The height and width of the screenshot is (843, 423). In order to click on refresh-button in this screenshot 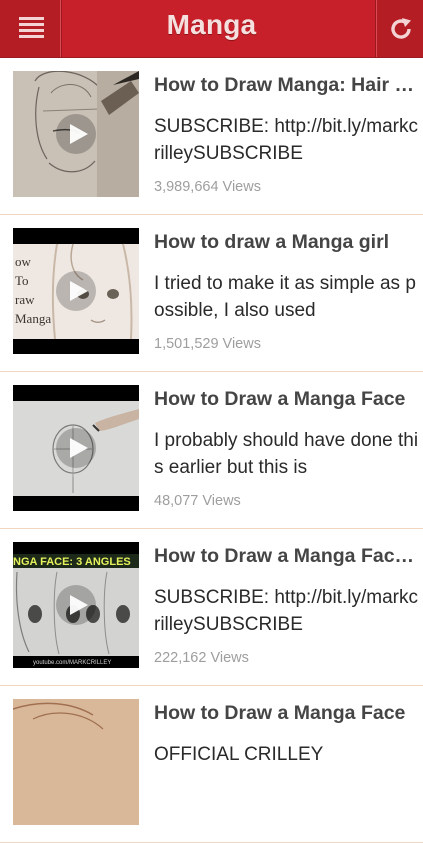, I will do `click(399, 28)`.